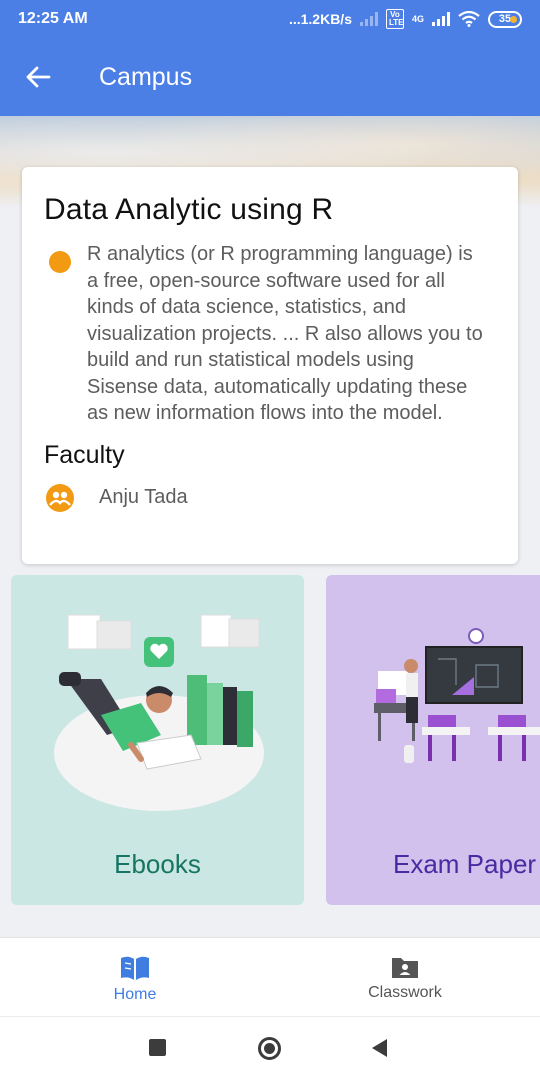  Describe the element at coordinates (60, 262) in the screenshot. I see `bullet-dot-icon` at that location.